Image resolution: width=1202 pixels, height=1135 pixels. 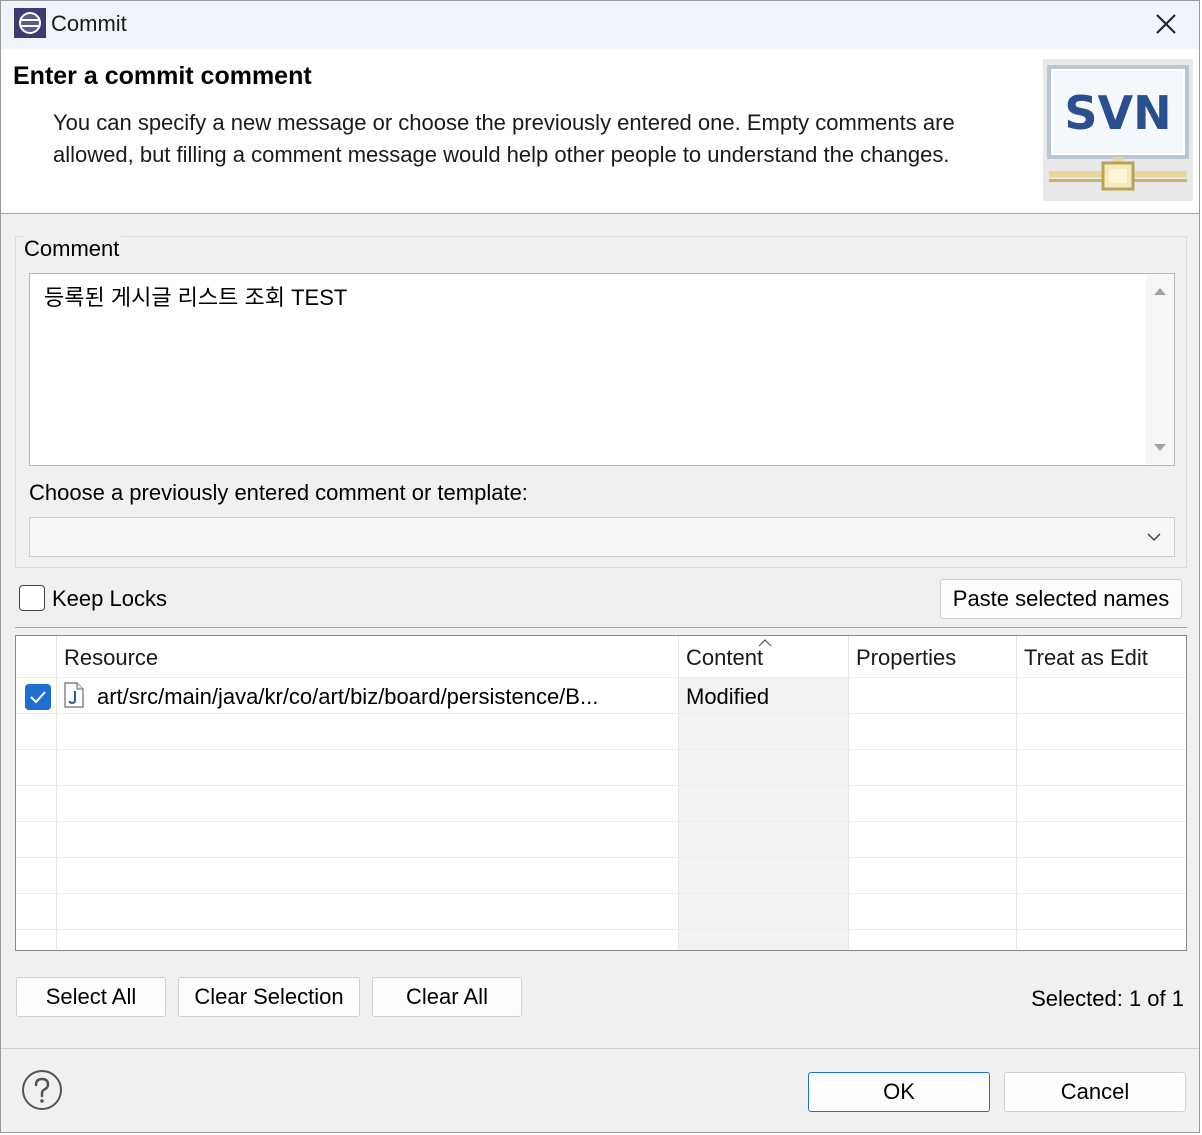 I want to click on column-header-content: Content, so click(x=724, y=658).